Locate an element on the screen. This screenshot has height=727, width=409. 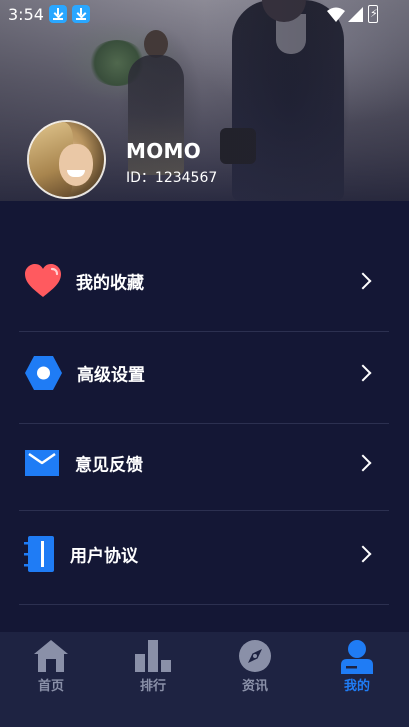
username: MOMO is located at coordinates (164, 151).